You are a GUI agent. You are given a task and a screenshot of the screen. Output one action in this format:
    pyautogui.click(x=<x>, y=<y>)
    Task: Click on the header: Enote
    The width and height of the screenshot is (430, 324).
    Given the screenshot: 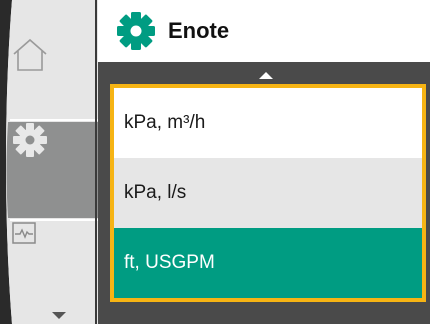 What is the action you would take?
    pyautogui.click(x=264, y=31)
    